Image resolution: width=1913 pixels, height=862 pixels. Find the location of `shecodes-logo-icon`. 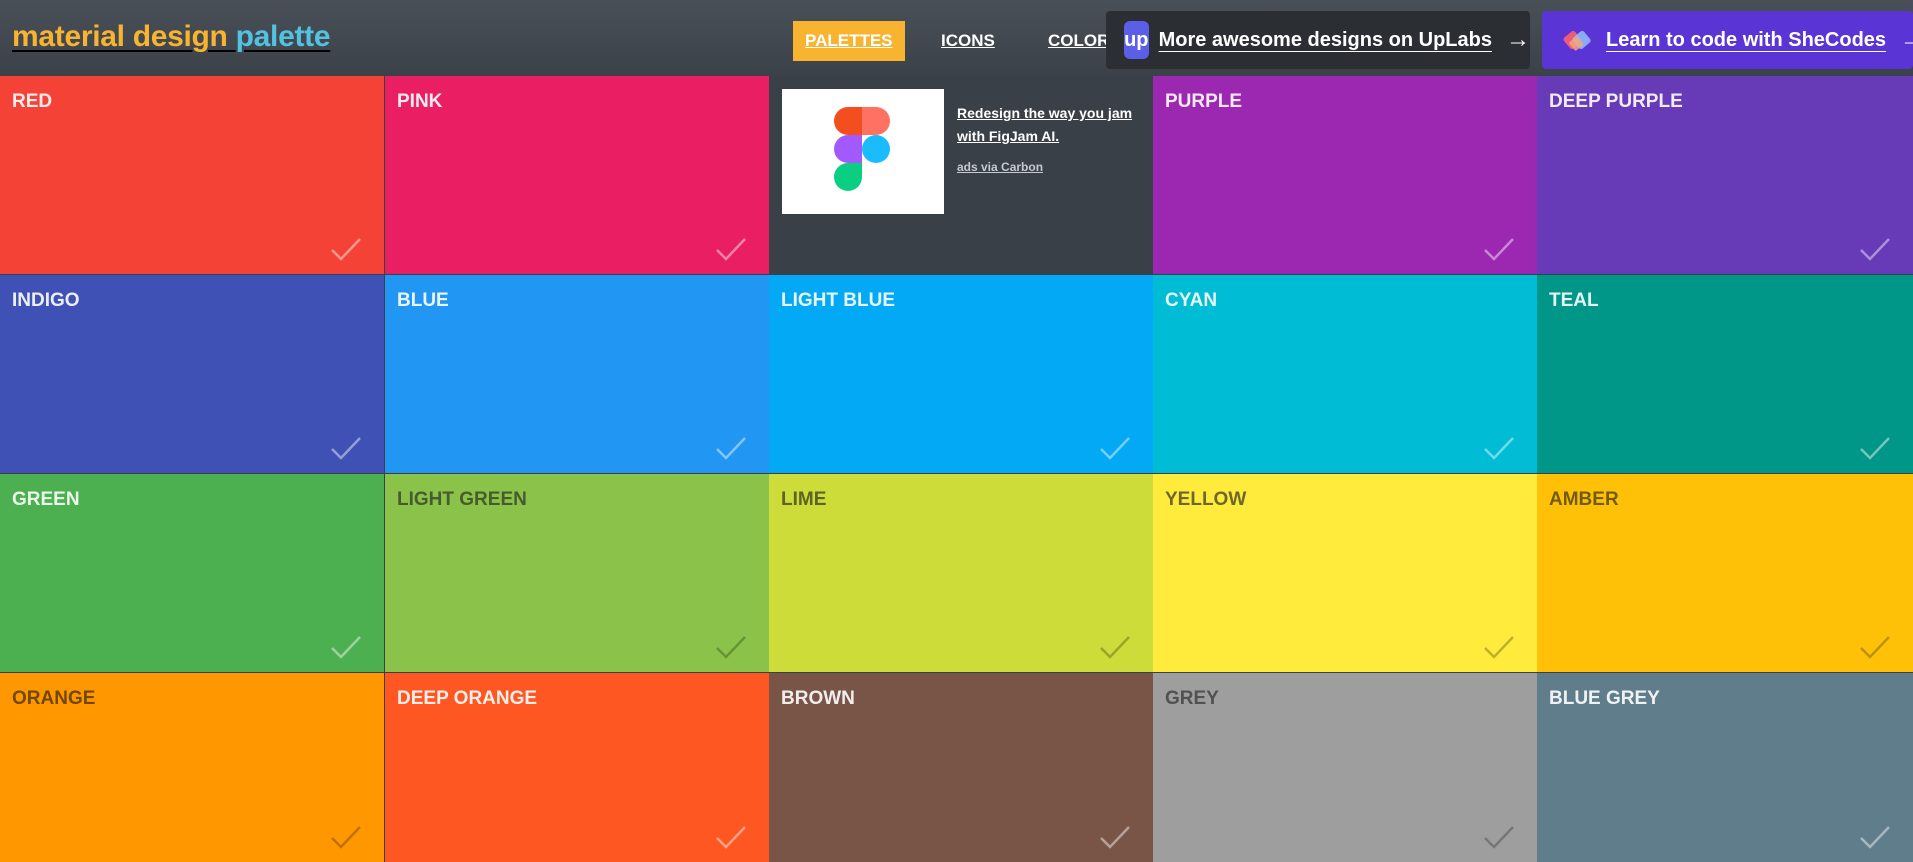

shecodes-logo-icon is located at coordinates (1578, 40).